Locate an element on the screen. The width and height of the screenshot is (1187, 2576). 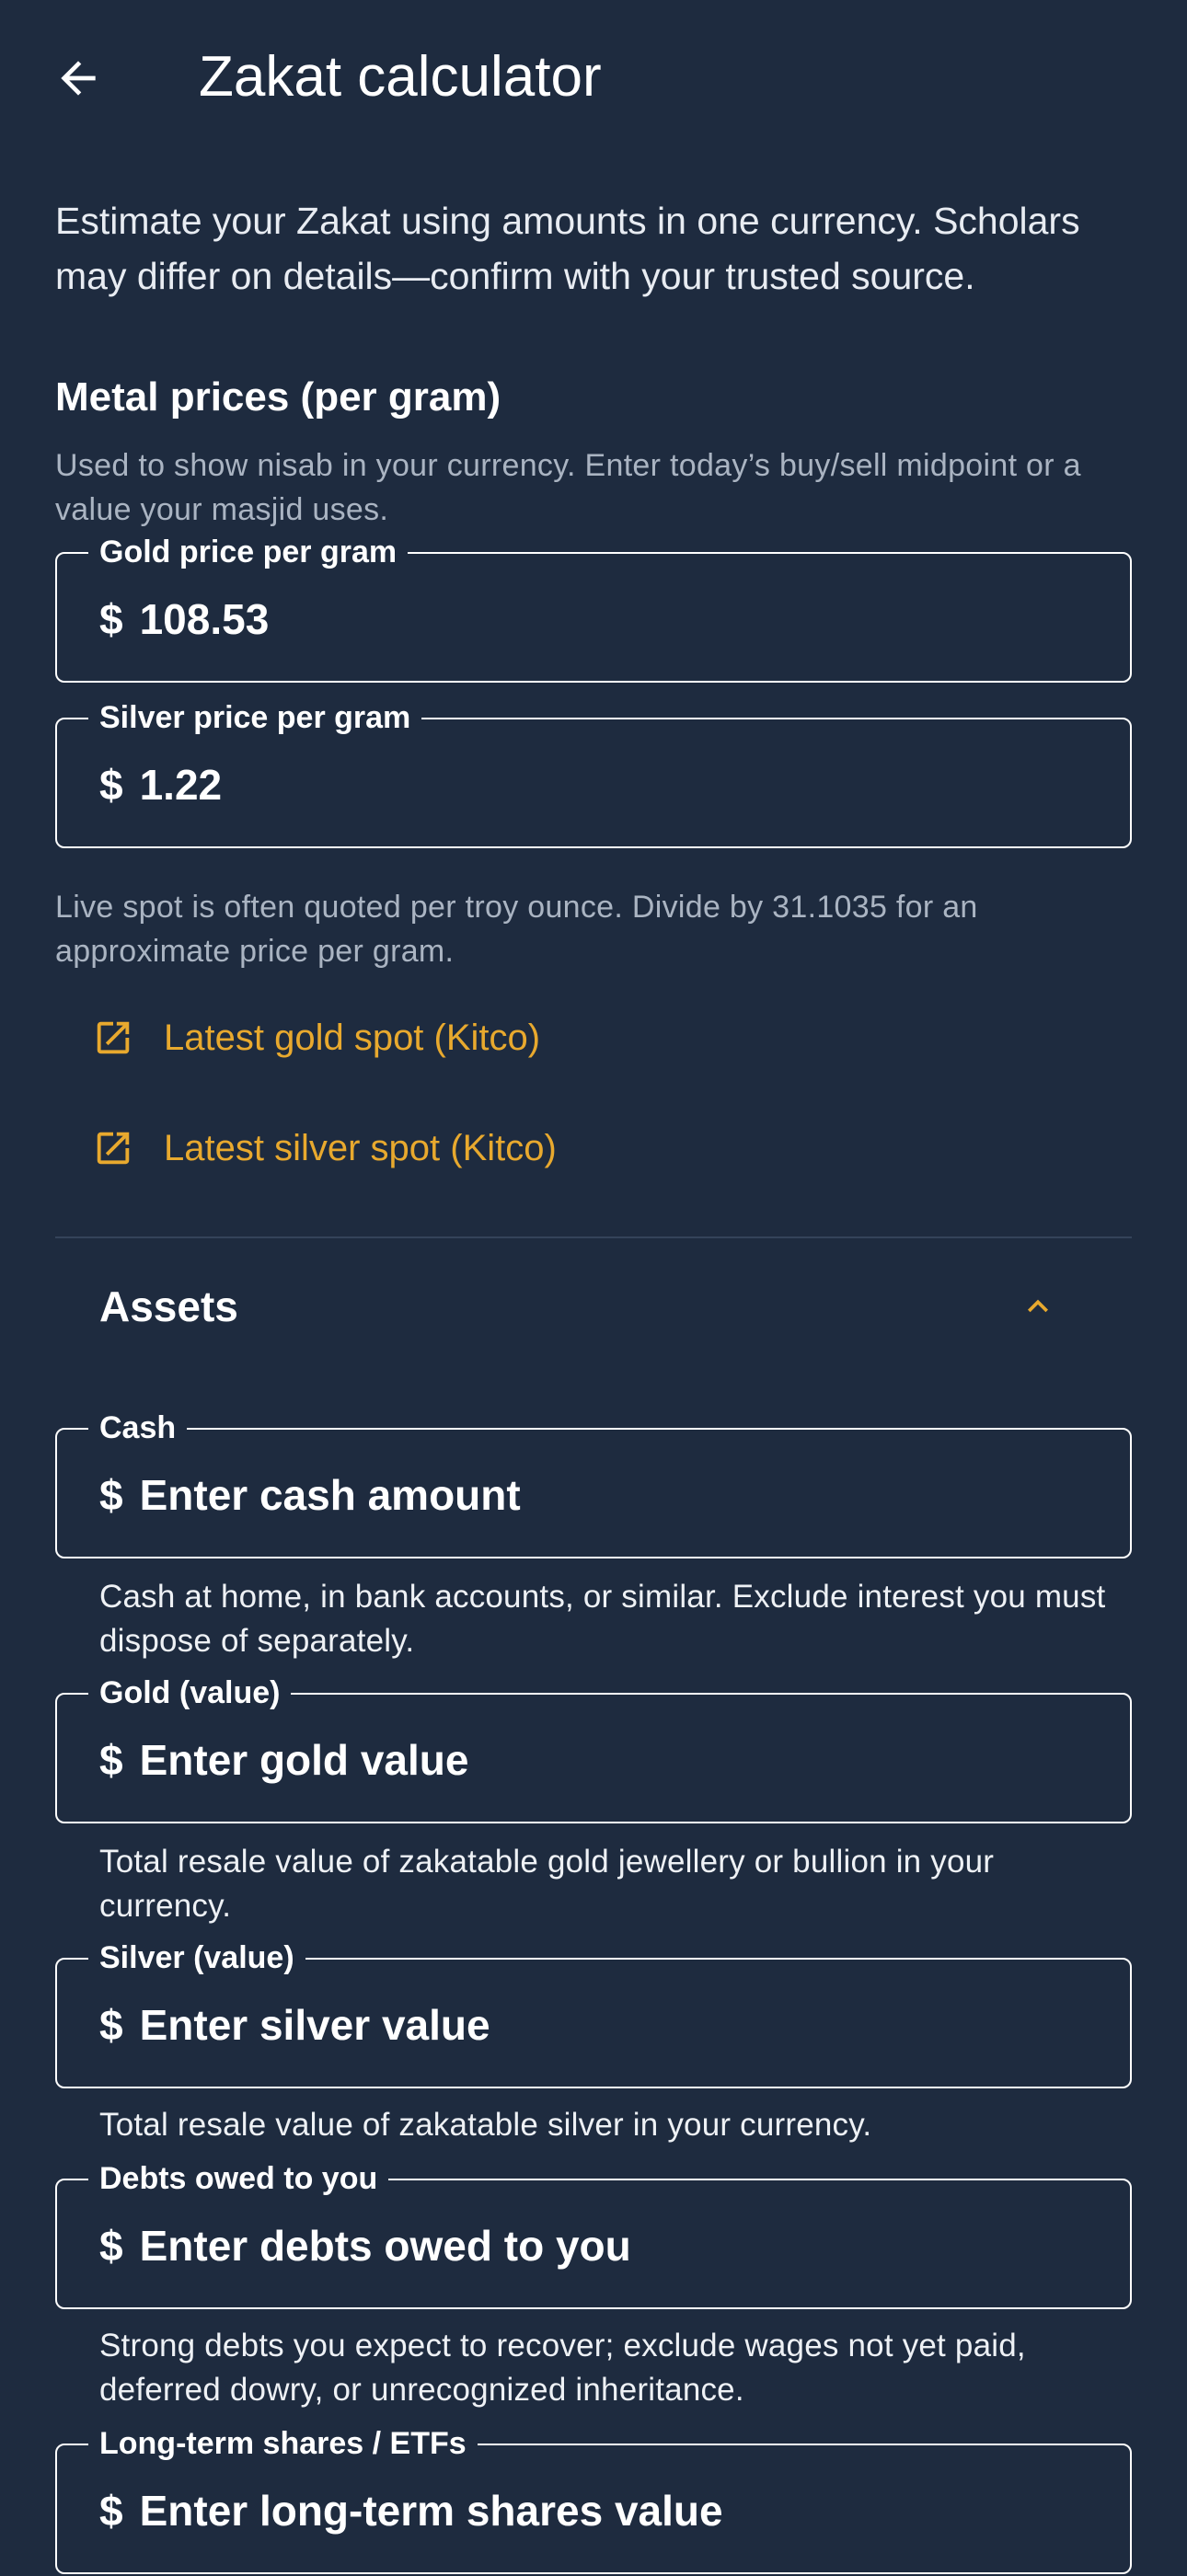
cash-field: Cash $ is located at coordinates (593, 1483).